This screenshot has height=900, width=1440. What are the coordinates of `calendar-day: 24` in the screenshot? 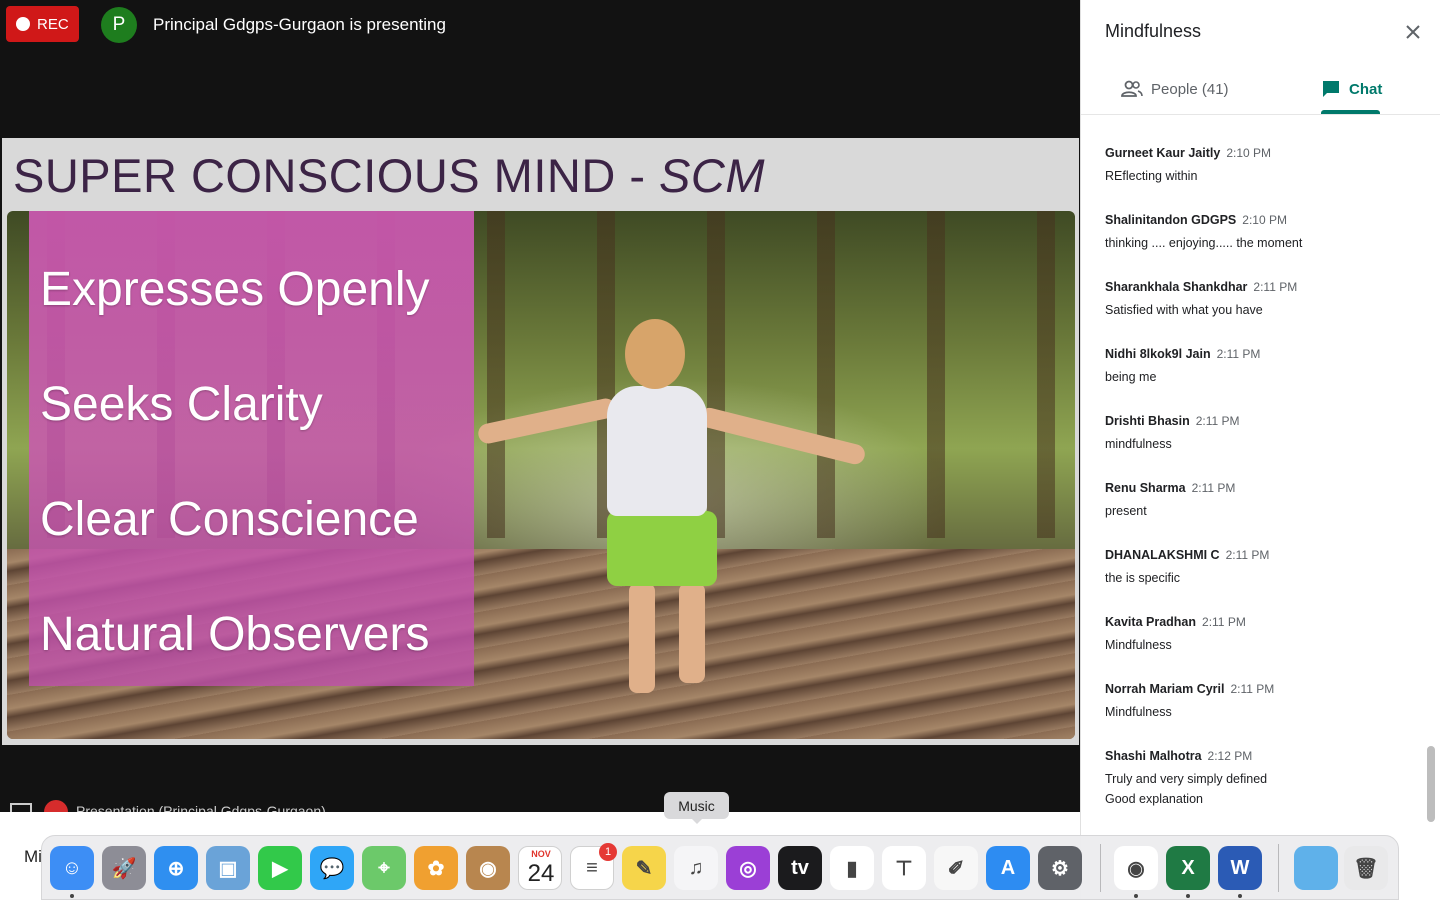 It's located at (541, 873).